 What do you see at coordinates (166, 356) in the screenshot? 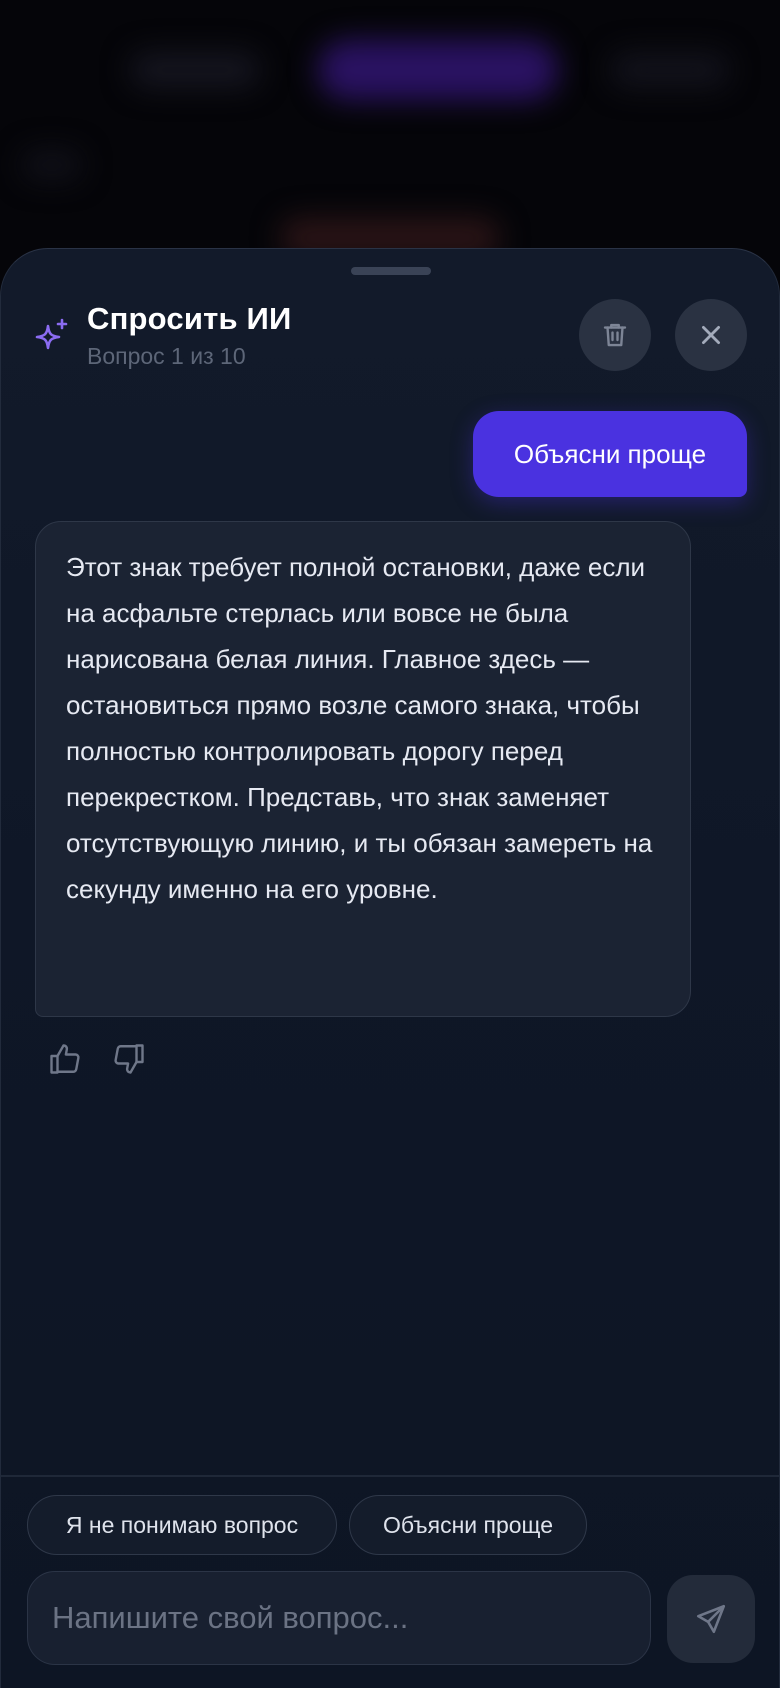
I see `question-counter: Вопрос 1 из 10` at bounding box center [166, 356].